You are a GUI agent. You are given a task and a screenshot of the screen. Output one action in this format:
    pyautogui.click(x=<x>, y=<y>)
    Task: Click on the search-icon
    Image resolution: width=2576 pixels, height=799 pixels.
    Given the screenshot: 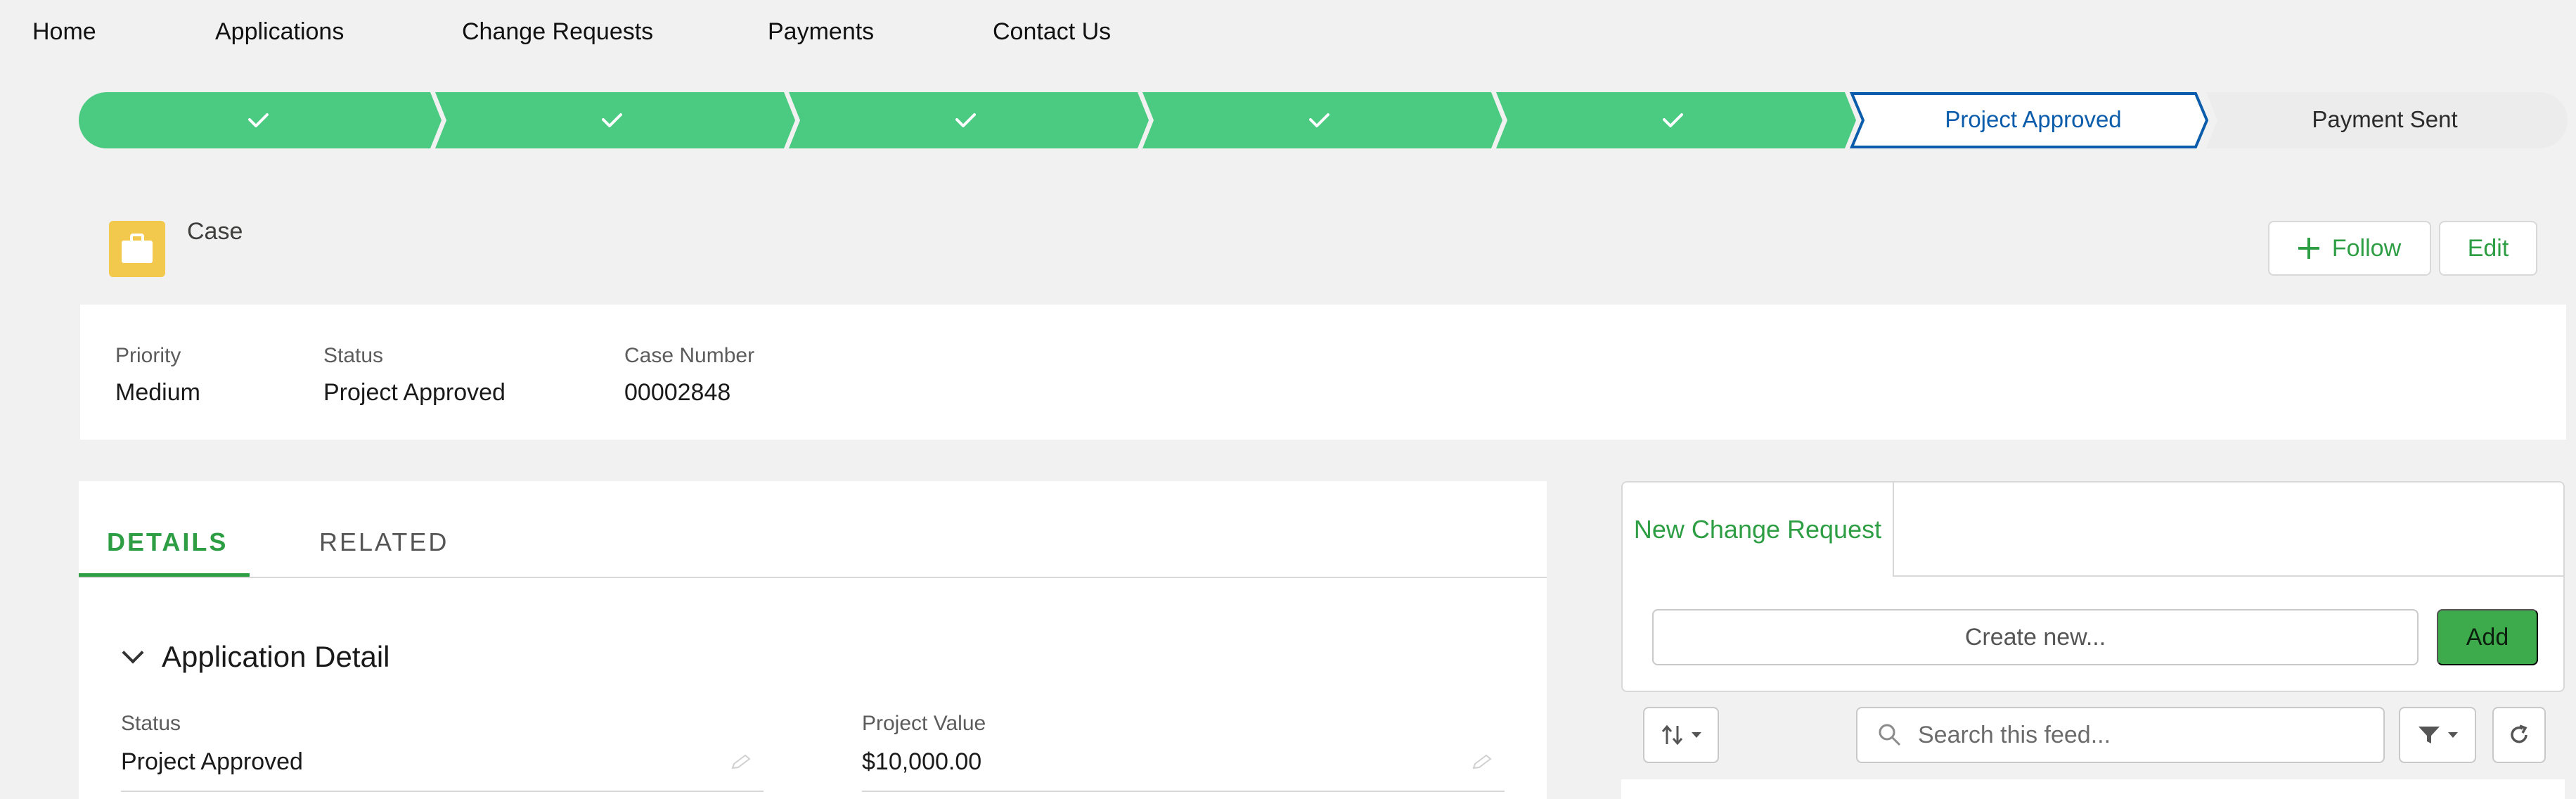 What is the action you would take?
    pyautogui.click(x=1890, y=735)
    